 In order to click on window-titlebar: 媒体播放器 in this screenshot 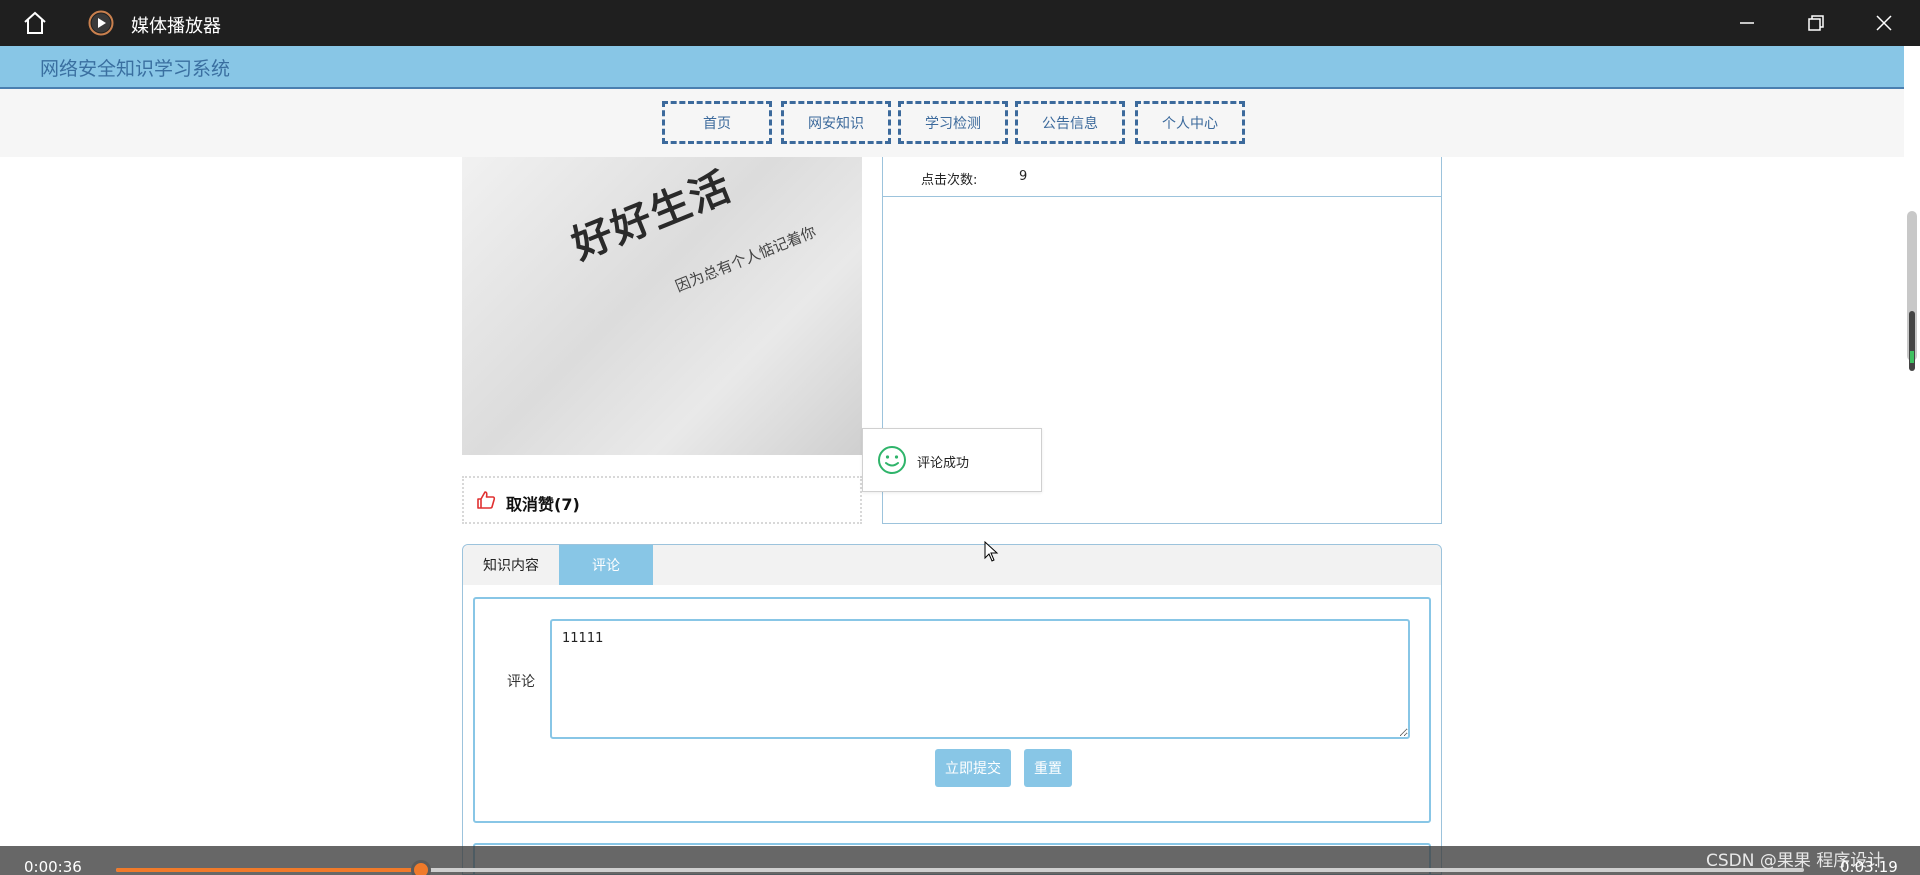, I will do `click(960, 23)`.